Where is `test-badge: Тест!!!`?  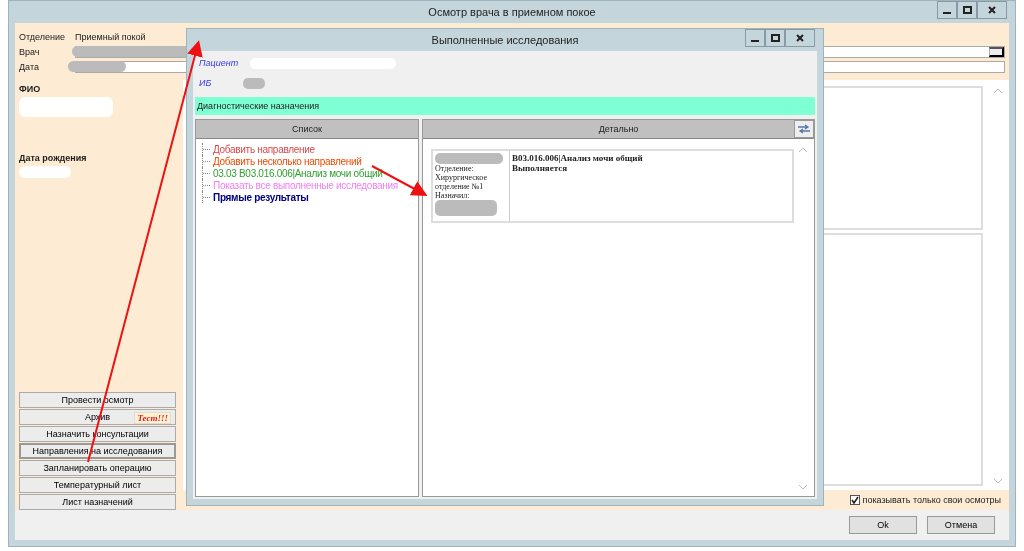
test-badge: Тест!!! is located at coordinates (152, 418).